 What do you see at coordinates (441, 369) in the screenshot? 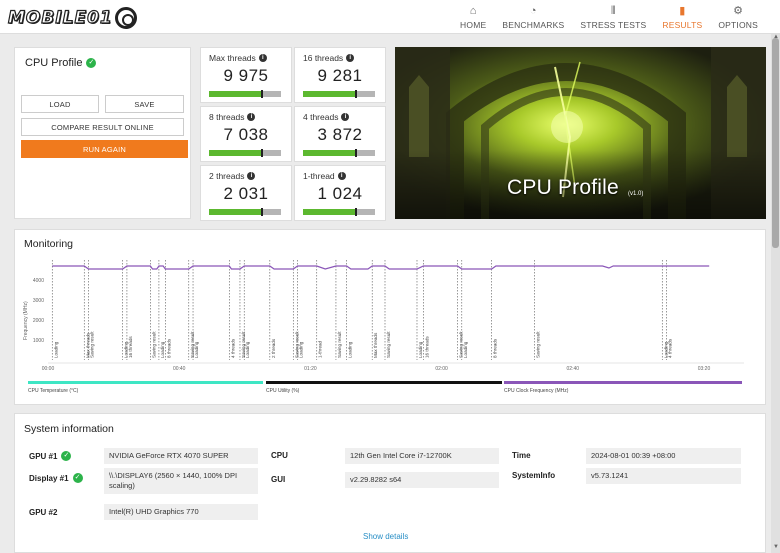
I see `x-tick-label: 02:00` at bounding box center [441, 369].